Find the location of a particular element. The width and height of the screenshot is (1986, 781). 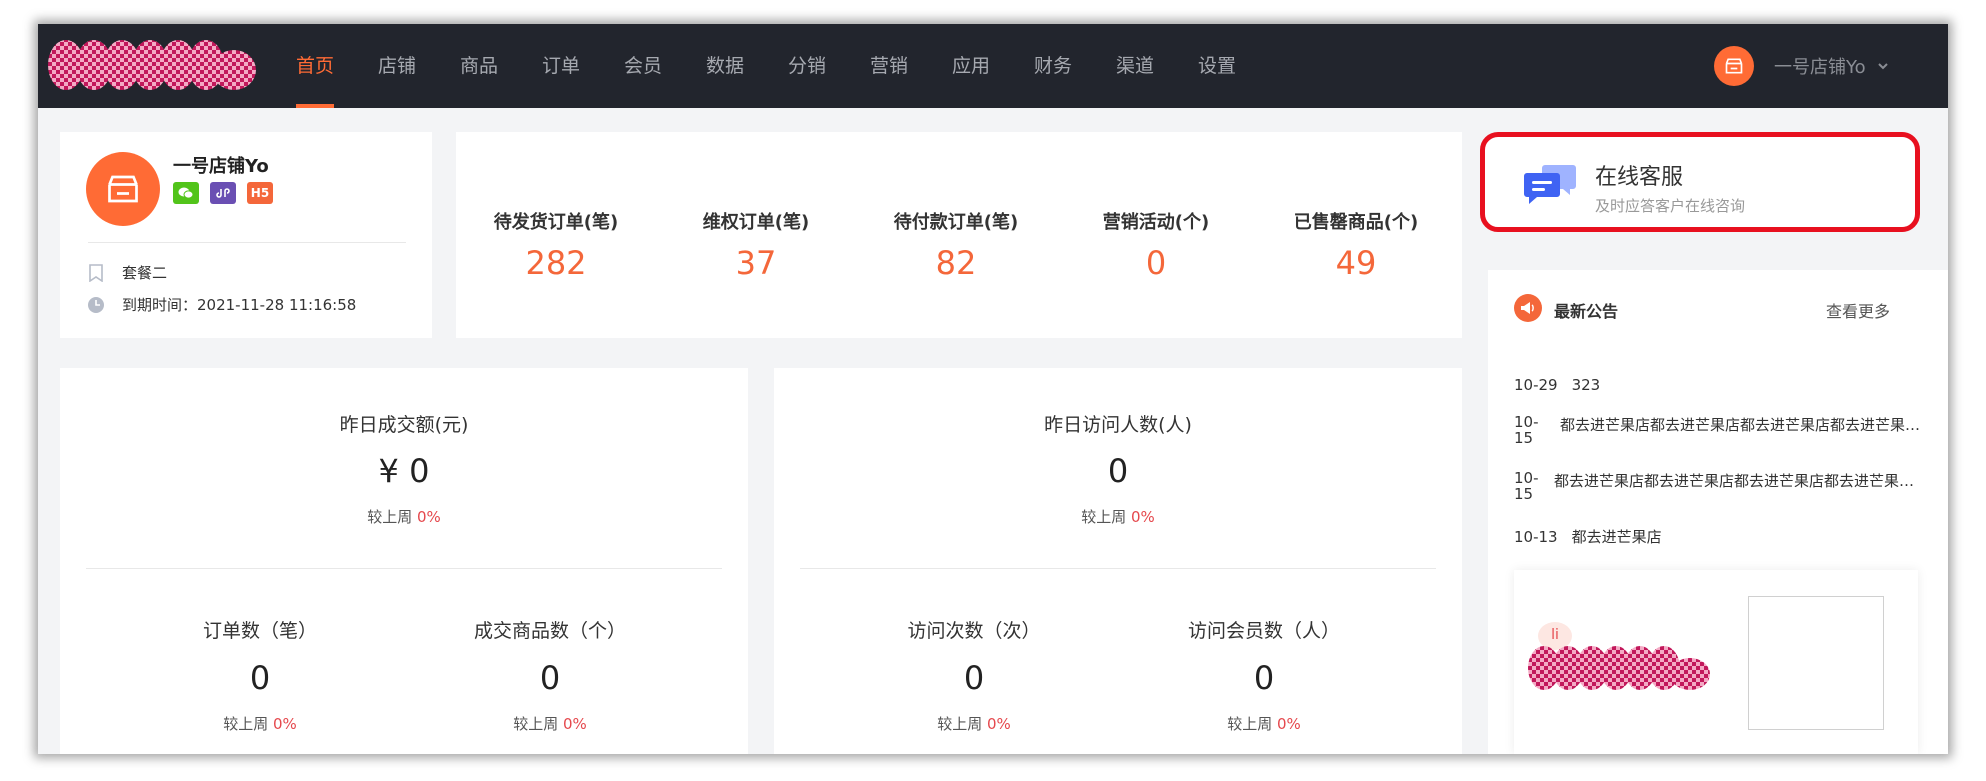

megaphone-icon is located at coordinates (1528, 308).